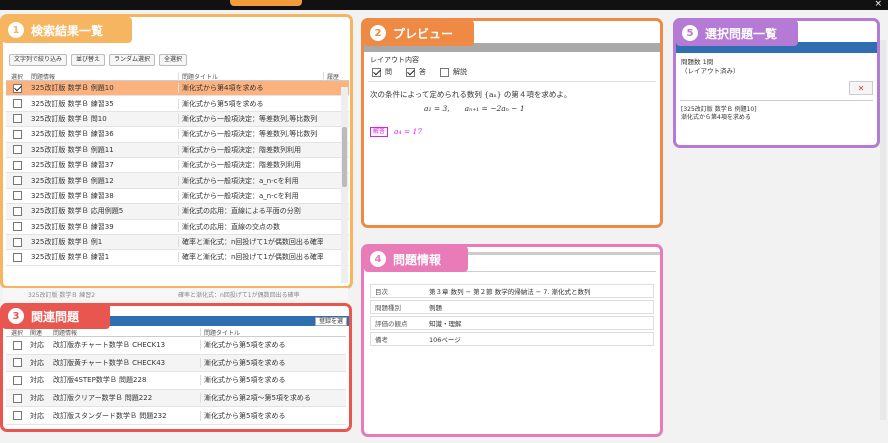 This screenshot has width=888, height=443. Describe the element at coordinates (132, 60) in the screenshot. I see `random-select-button: ランダム選択` at that location.